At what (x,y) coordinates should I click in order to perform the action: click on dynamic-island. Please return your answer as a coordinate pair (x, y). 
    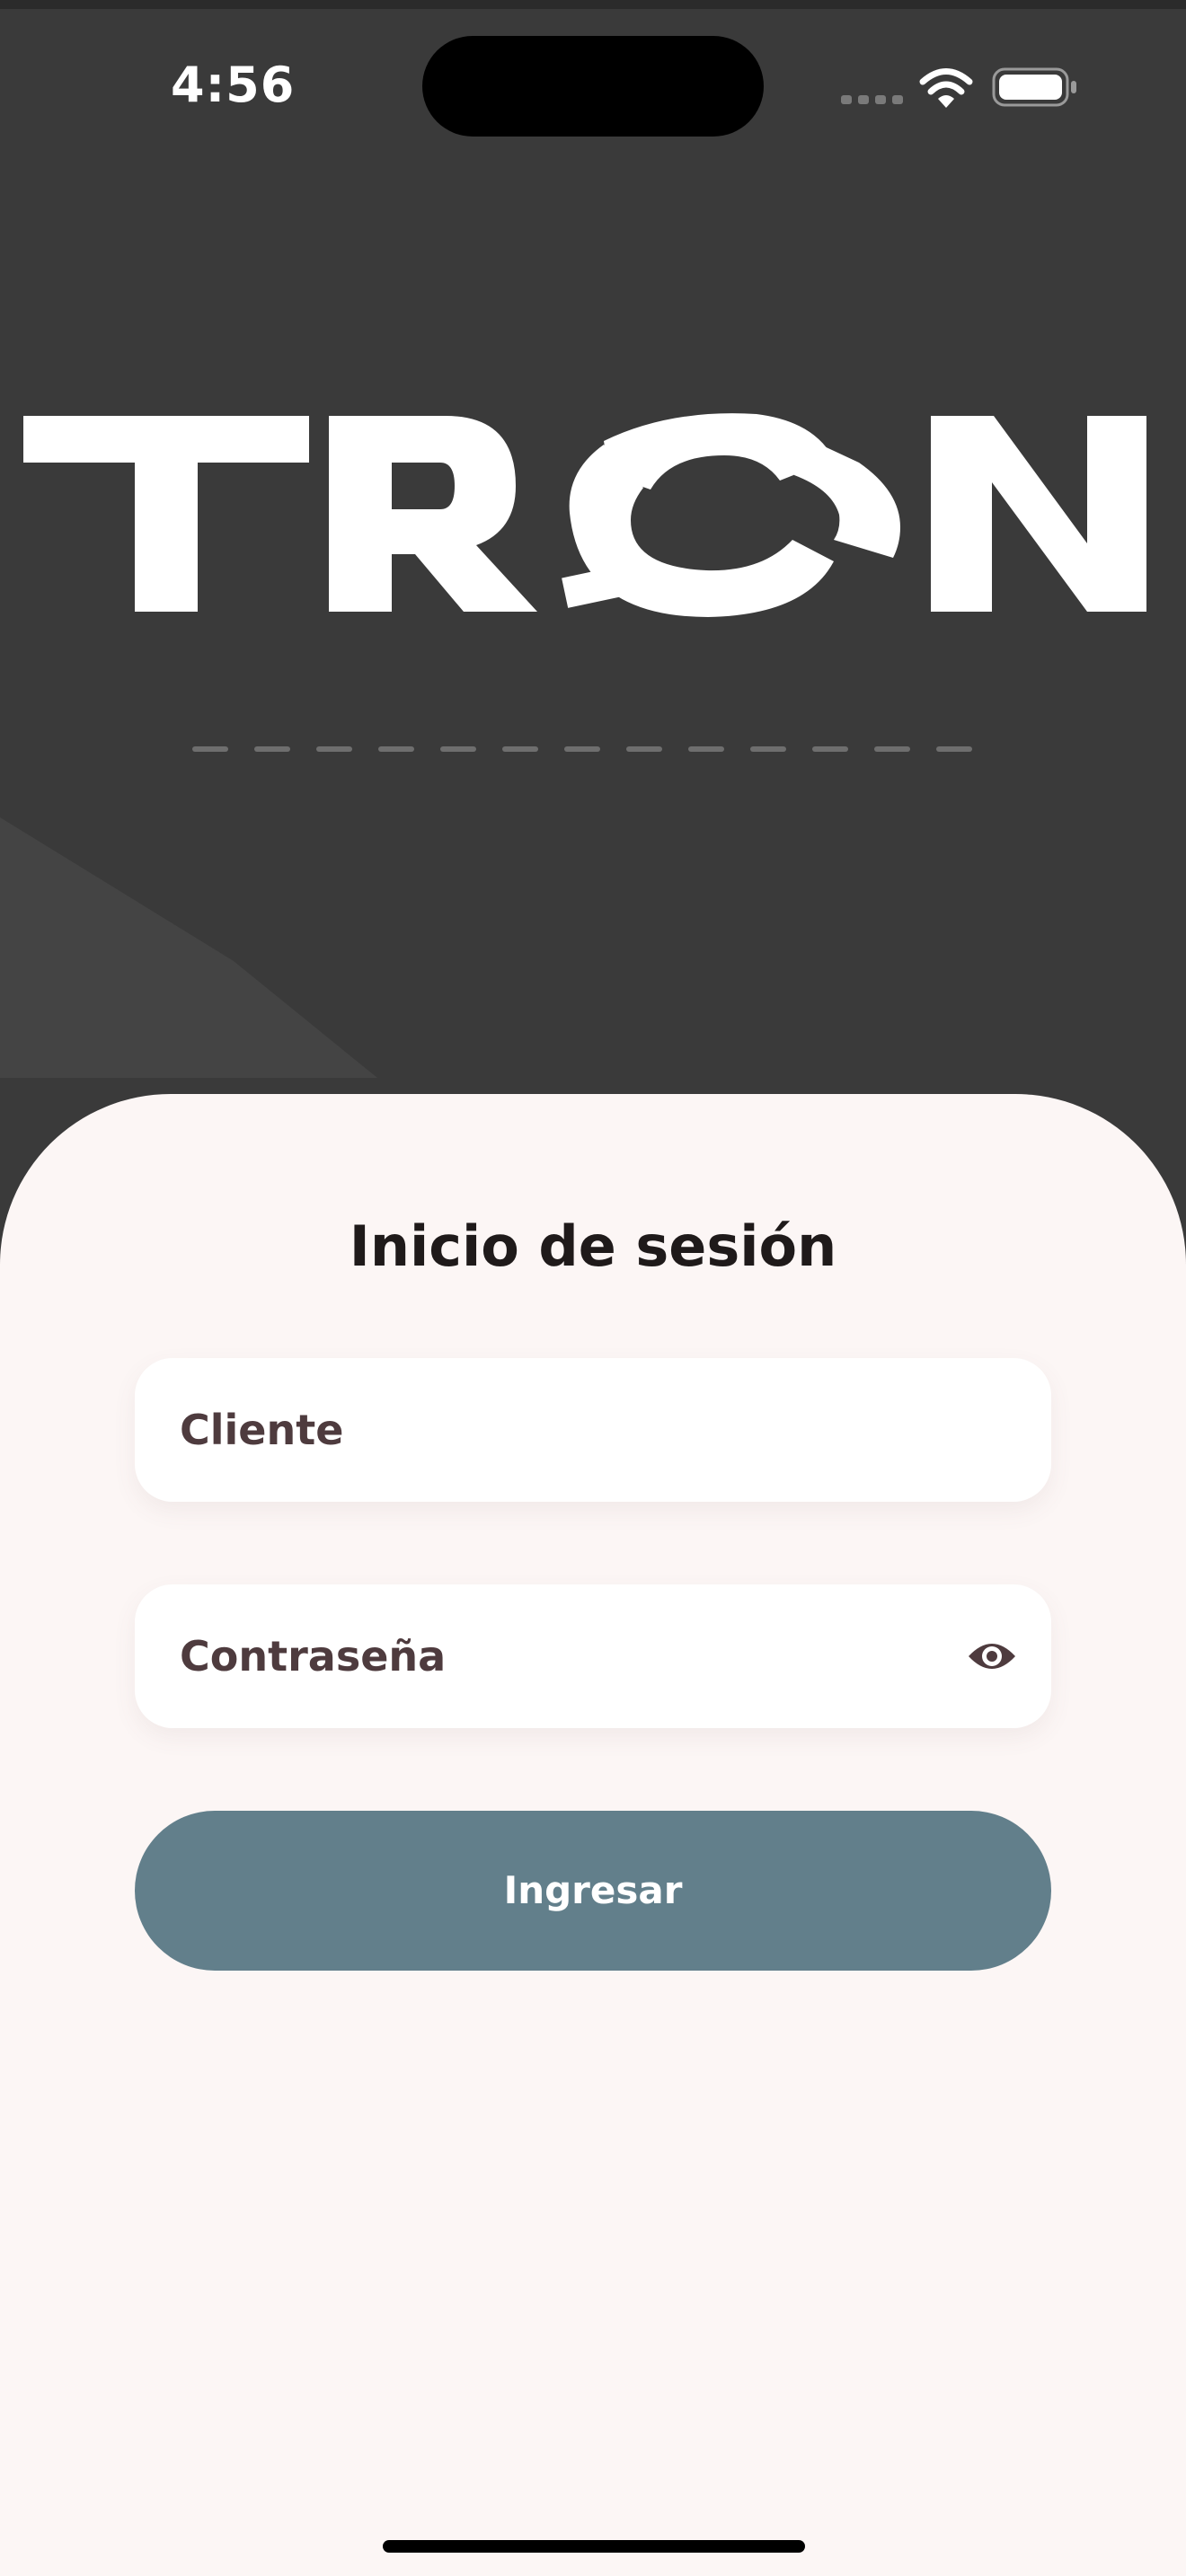
    Looking at the image, I should click on (593, 86).